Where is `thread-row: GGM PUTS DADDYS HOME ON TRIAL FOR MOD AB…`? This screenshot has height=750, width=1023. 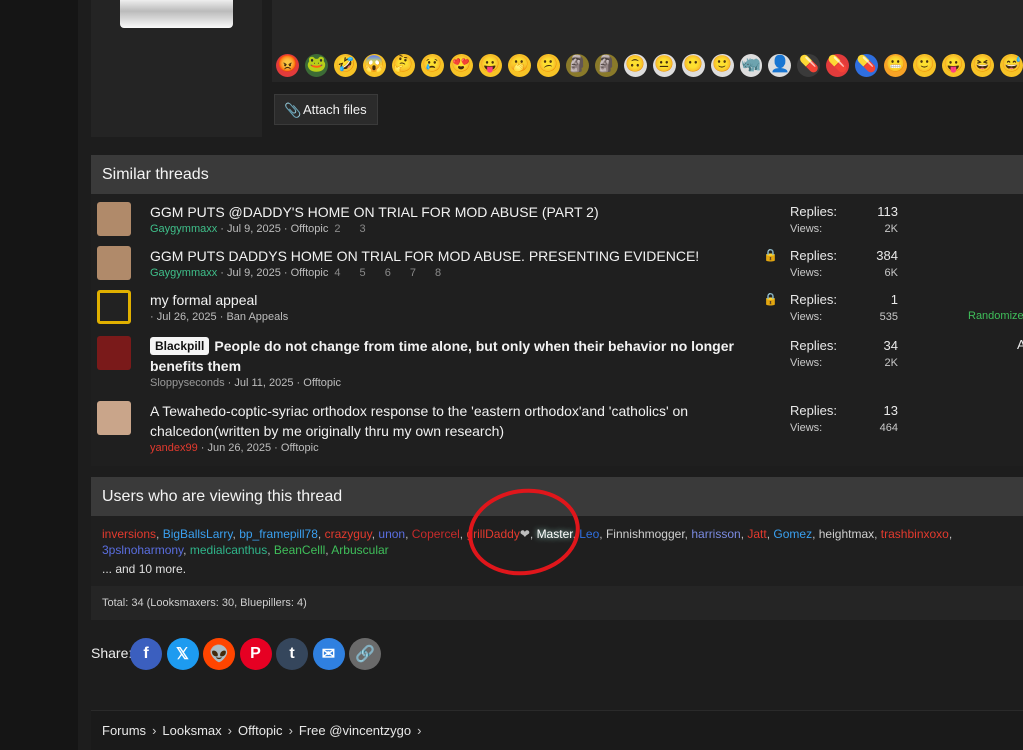 thread-row: GGM PUTS DADDYS HOME ON TRIAL FOR MOD AB… is located at coordinates (557, 266).